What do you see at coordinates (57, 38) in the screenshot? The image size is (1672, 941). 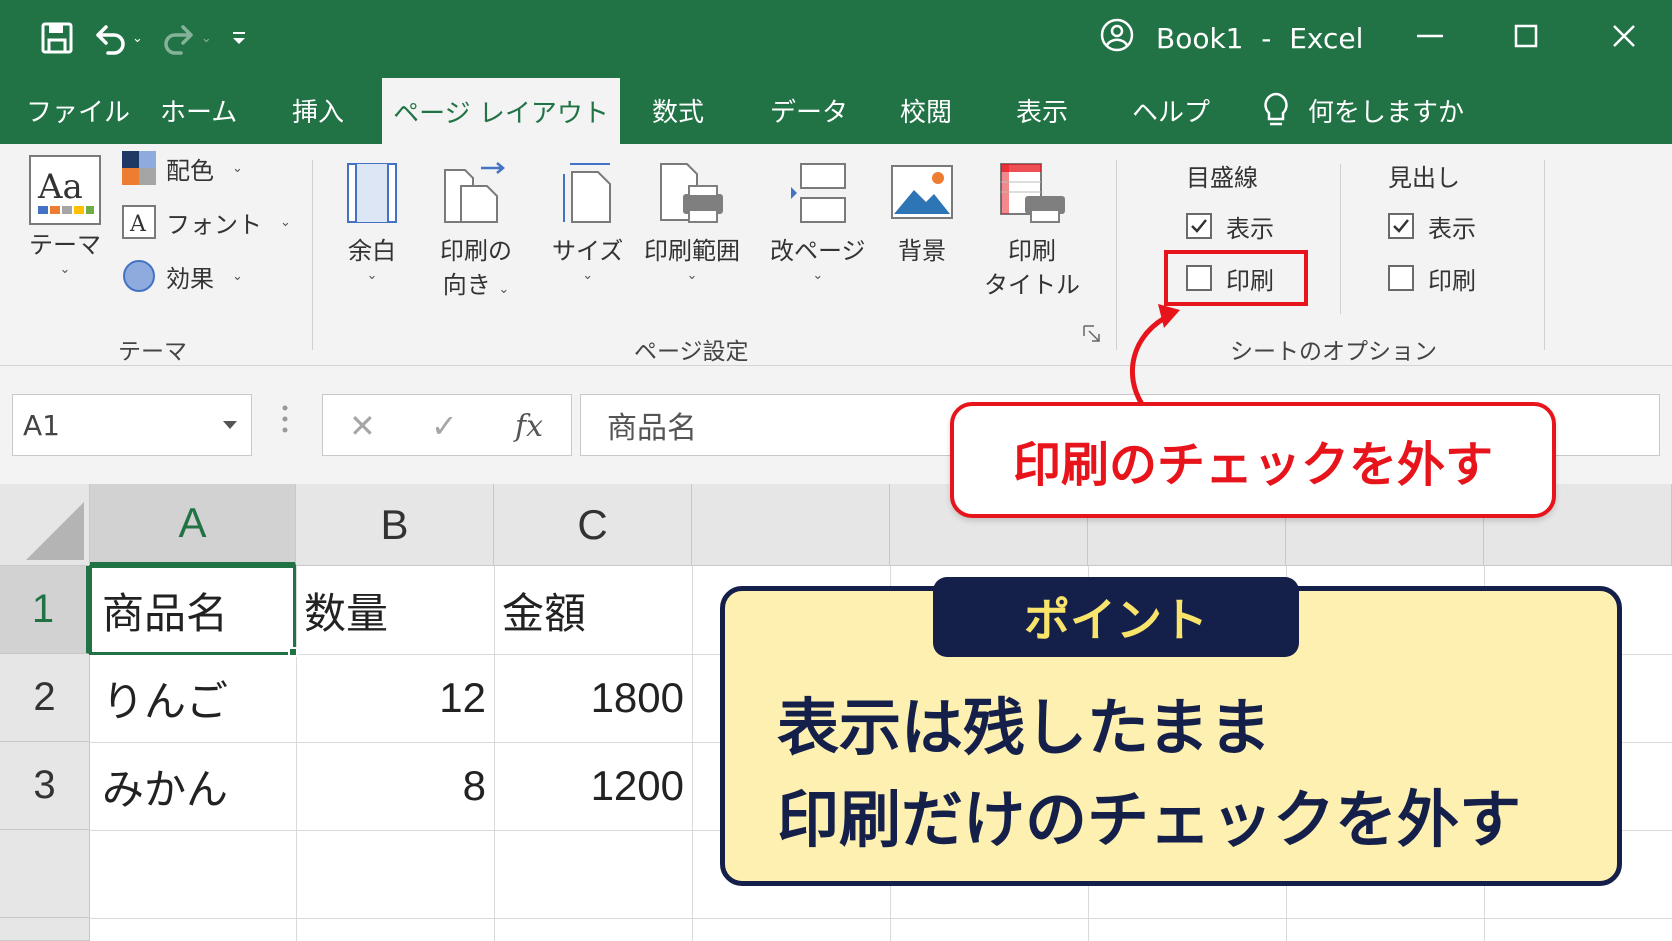 I see `save-icon` at bounding box center [57, 38].